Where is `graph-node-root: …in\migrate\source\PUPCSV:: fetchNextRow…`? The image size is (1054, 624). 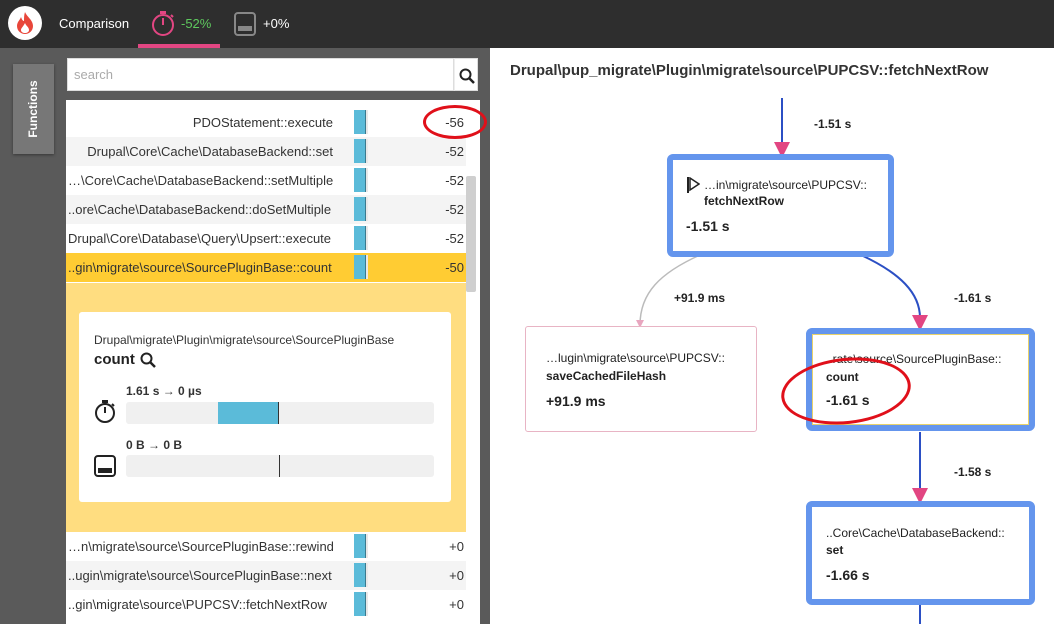 graph-node-root: …in\migrate\source\PUPCSV:: fetchNextRow… is located at coordinates (780, 205).